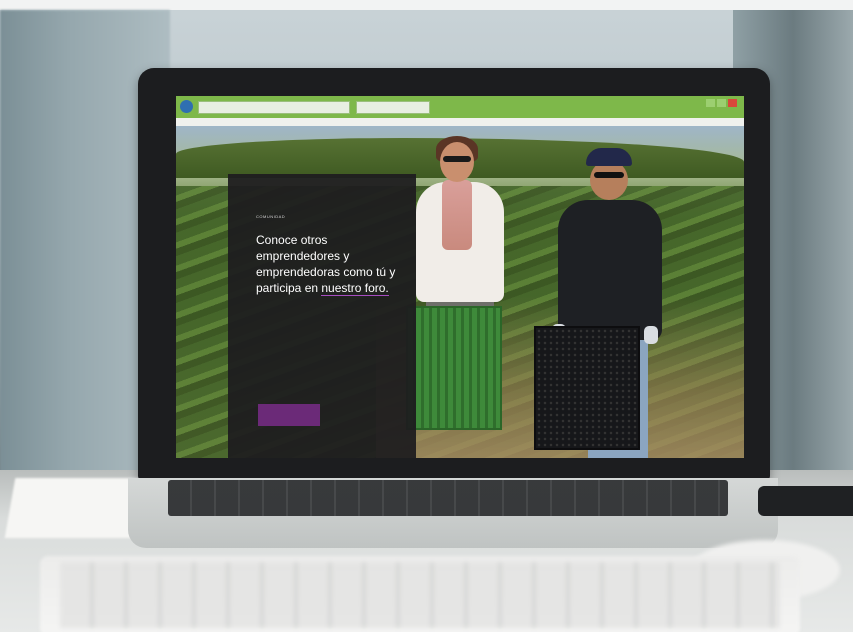  Describe the element at coordinates (420, 595) in the screenshot. I see `foreground-keys` at that location.